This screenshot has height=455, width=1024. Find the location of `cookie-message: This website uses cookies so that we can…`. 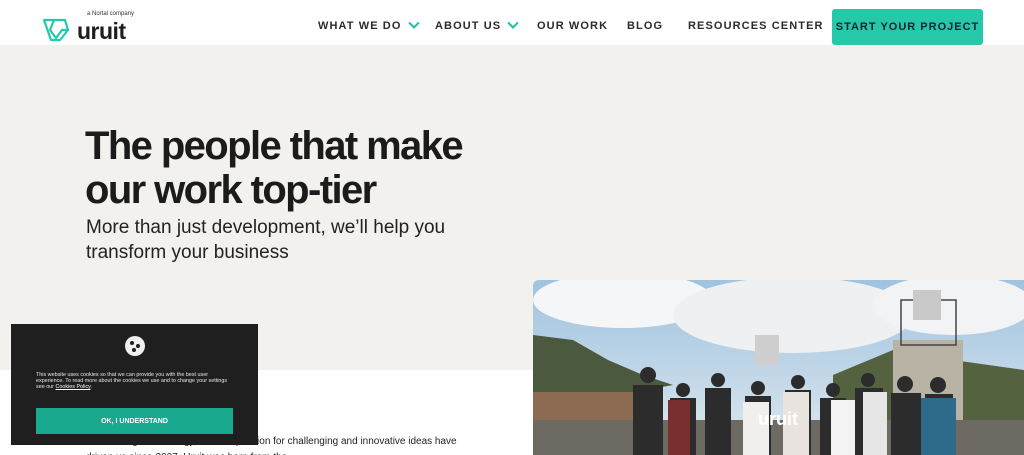

cookie-message: This website uses cookies so that we can… is located at coordinates (136, 381).